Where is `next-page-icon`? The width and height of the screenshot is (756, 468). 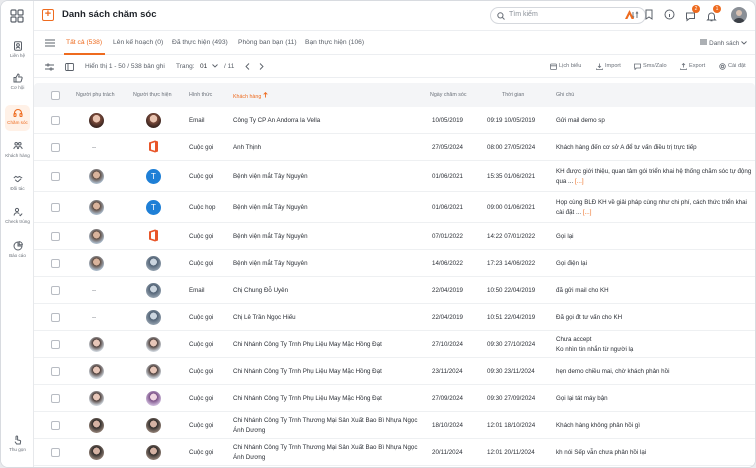
next-page-icon is located at coordinates (261, 66).